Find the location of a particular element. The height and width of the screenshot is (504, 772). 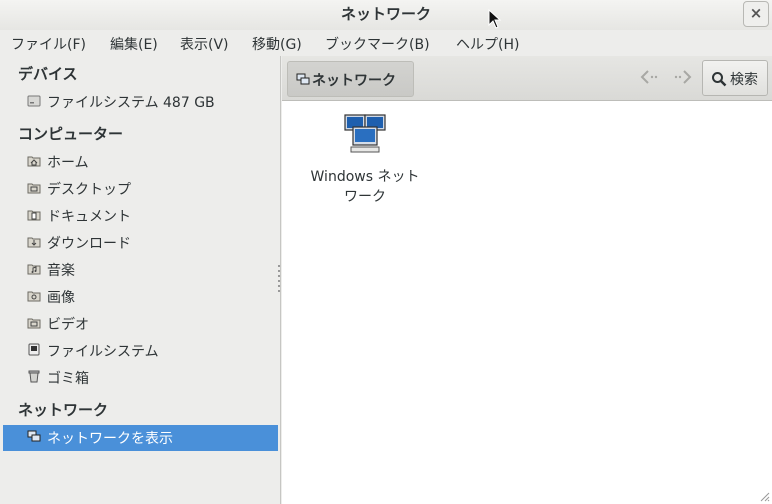

sidebar-item-label: ファイルシステム is located at coordinates (103, 352).